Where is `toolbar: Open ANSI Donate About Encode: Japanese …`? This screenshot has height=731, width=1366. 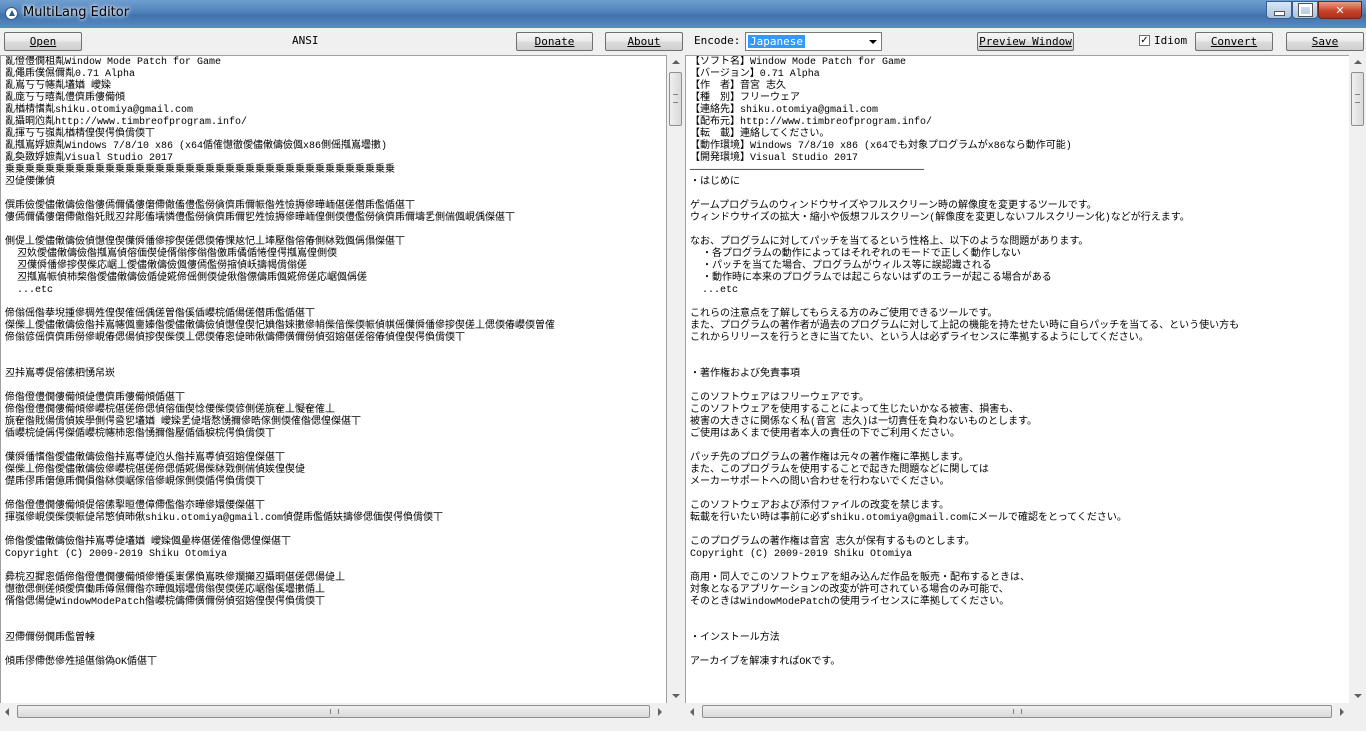 toolbar: Open ANSI Donate About Encode: Japanese … is located at coordinates (683, 40).